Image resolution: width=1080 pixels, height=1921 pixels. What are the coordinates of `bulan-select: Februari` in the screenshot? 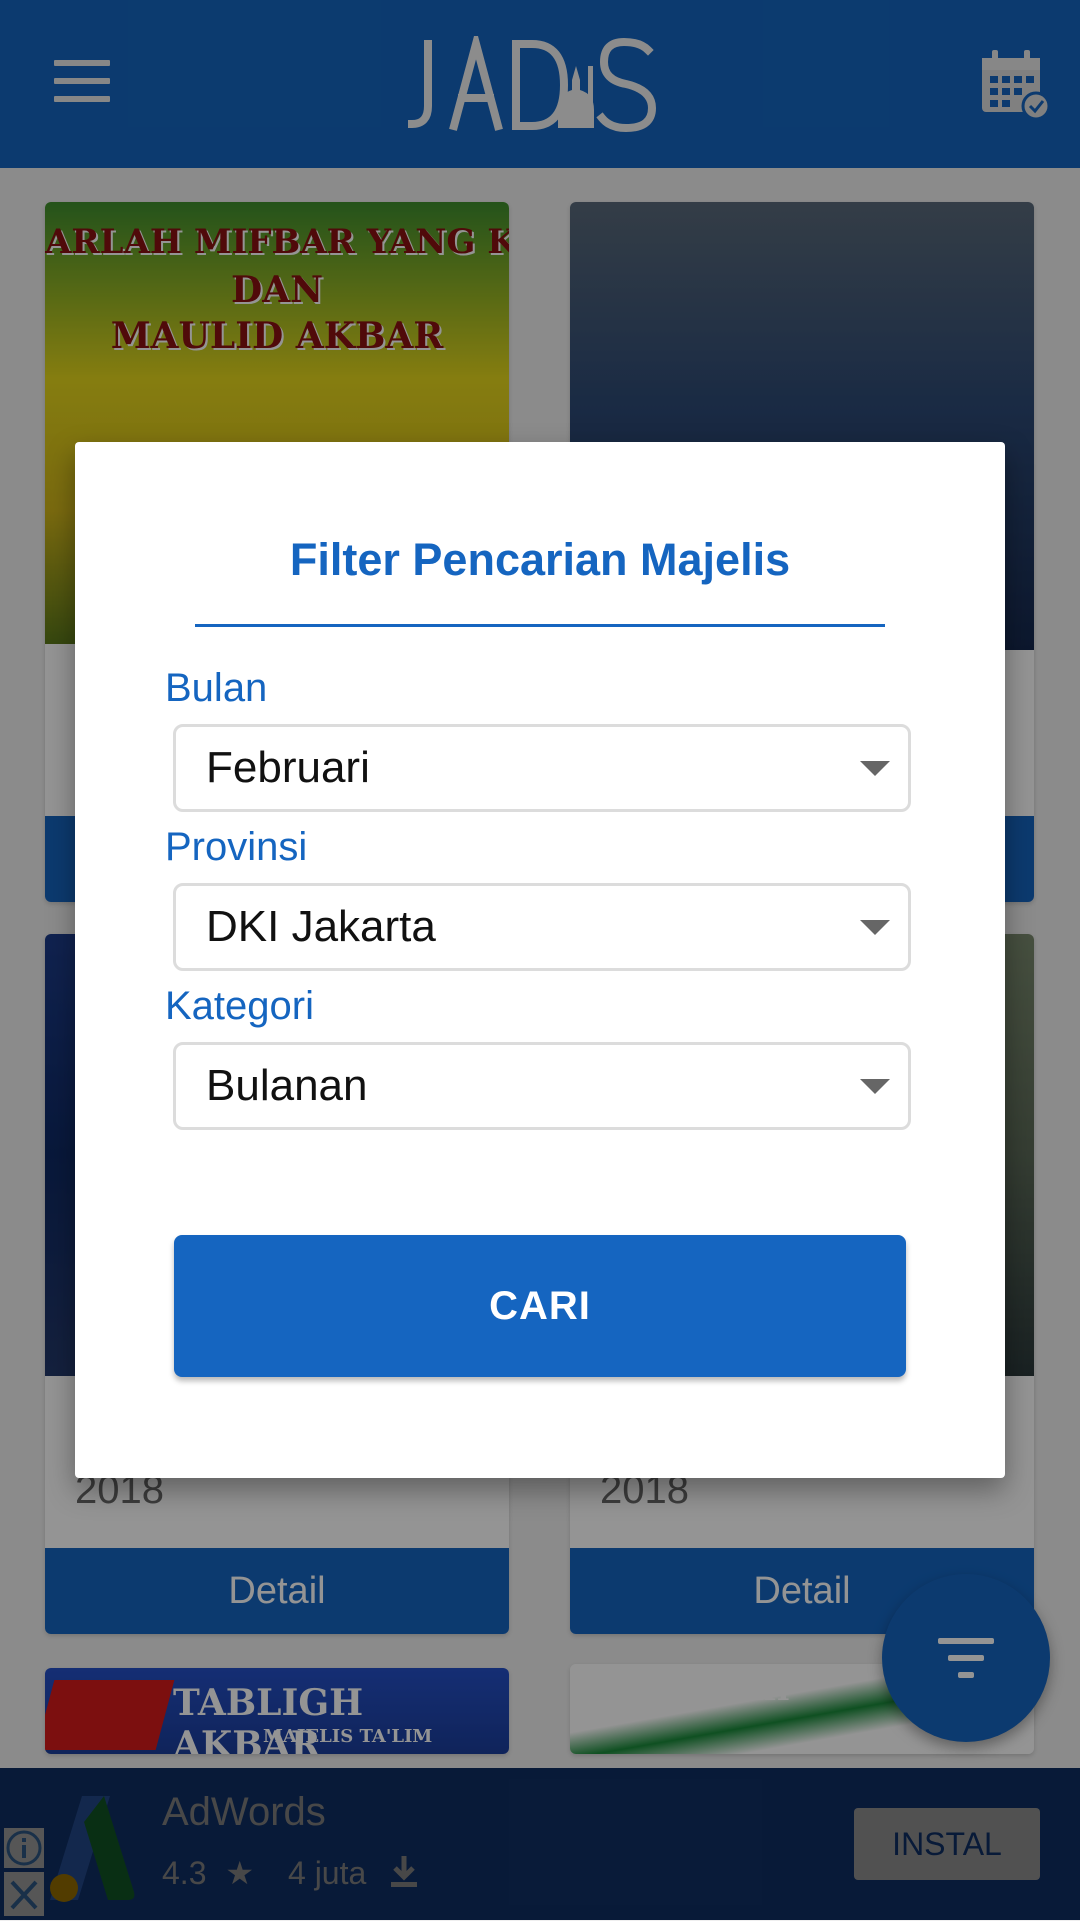 It's located at (542, 768).